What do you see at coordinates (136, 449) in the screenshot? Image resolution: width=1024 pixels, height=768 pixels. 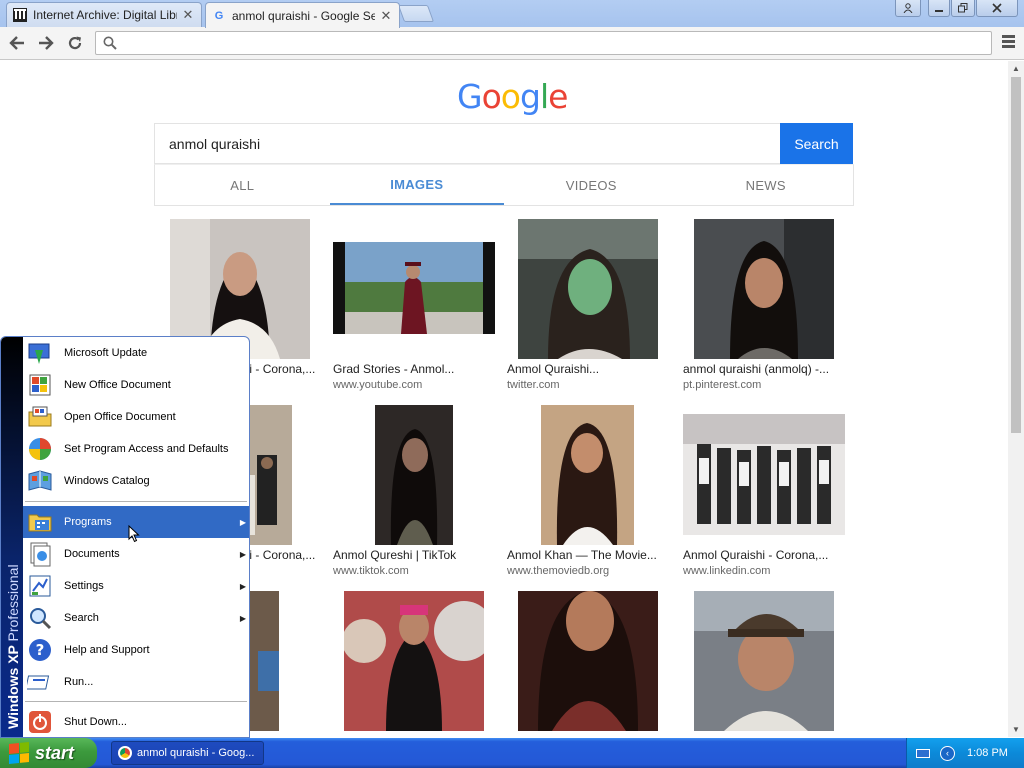 I see `menu-item-set-program-access: Set Program Access and Defaults` at bounding box center [136, 449].